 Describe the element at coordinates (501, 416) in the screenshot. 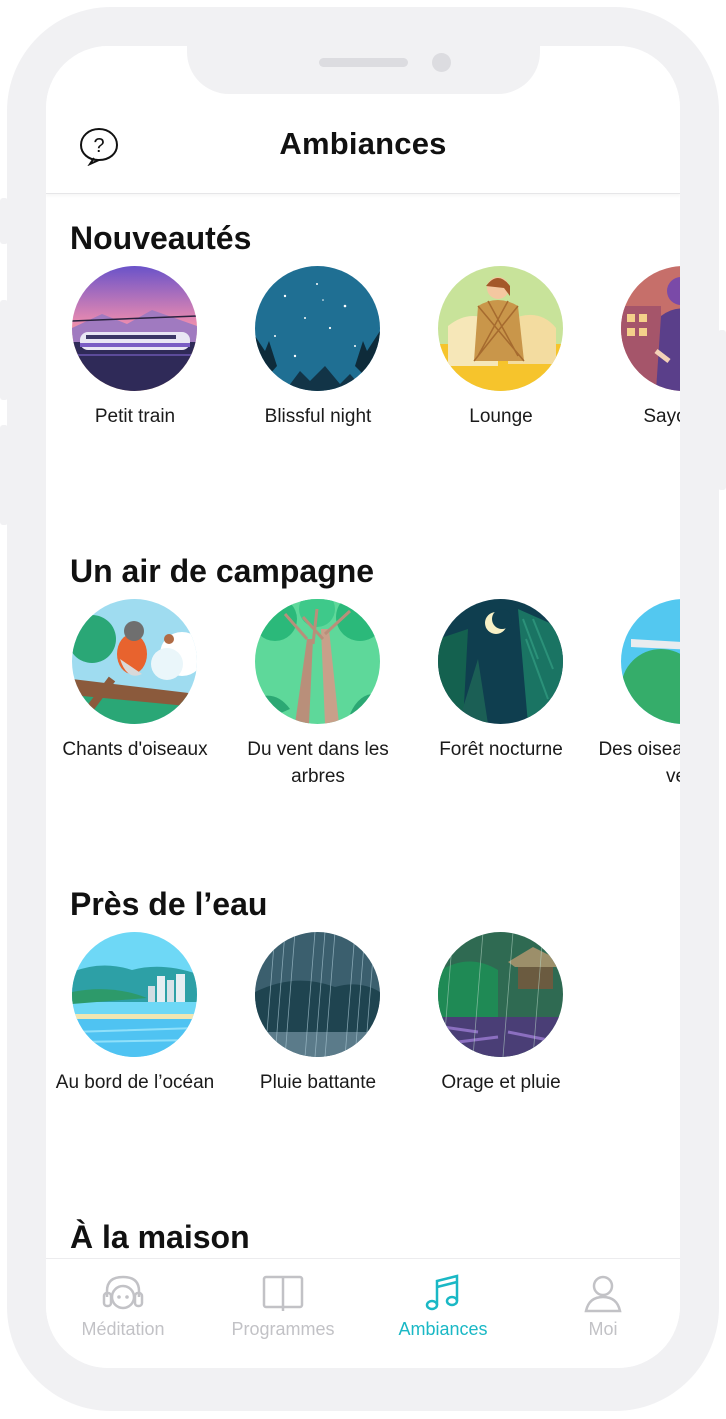

I see `ambiance-label: Lounge` at that location.